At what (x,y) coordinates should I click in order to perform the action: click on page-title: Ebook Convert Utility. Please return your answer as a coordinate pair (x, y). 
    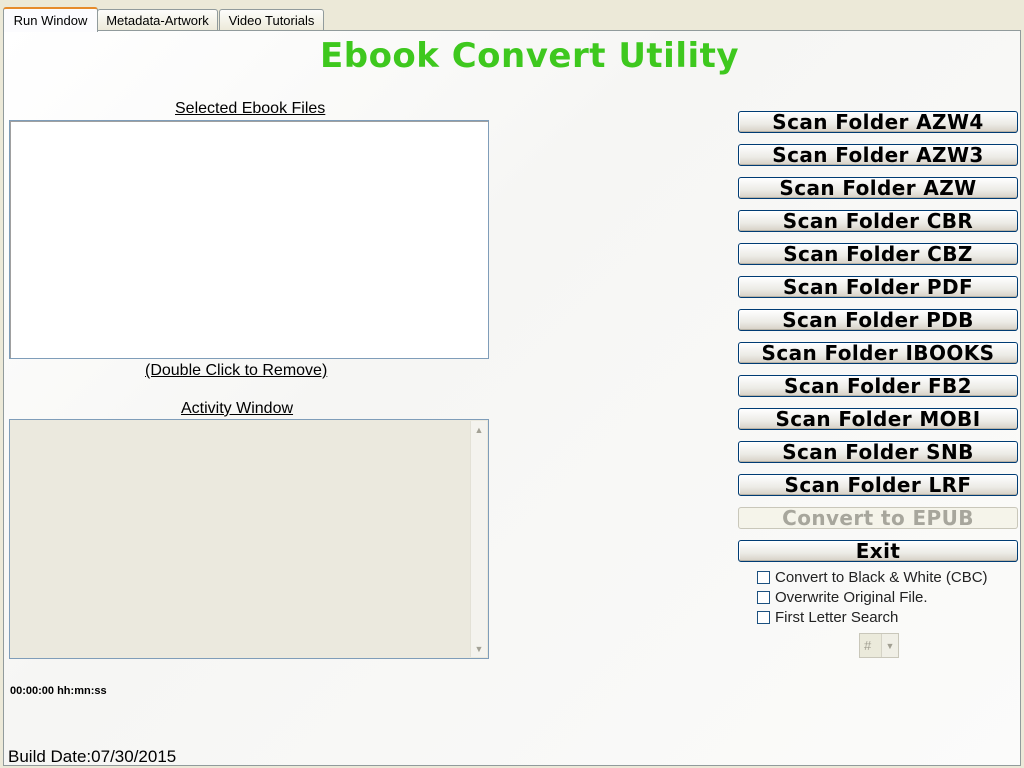
    Looking at the image, I should click on (530, 56).